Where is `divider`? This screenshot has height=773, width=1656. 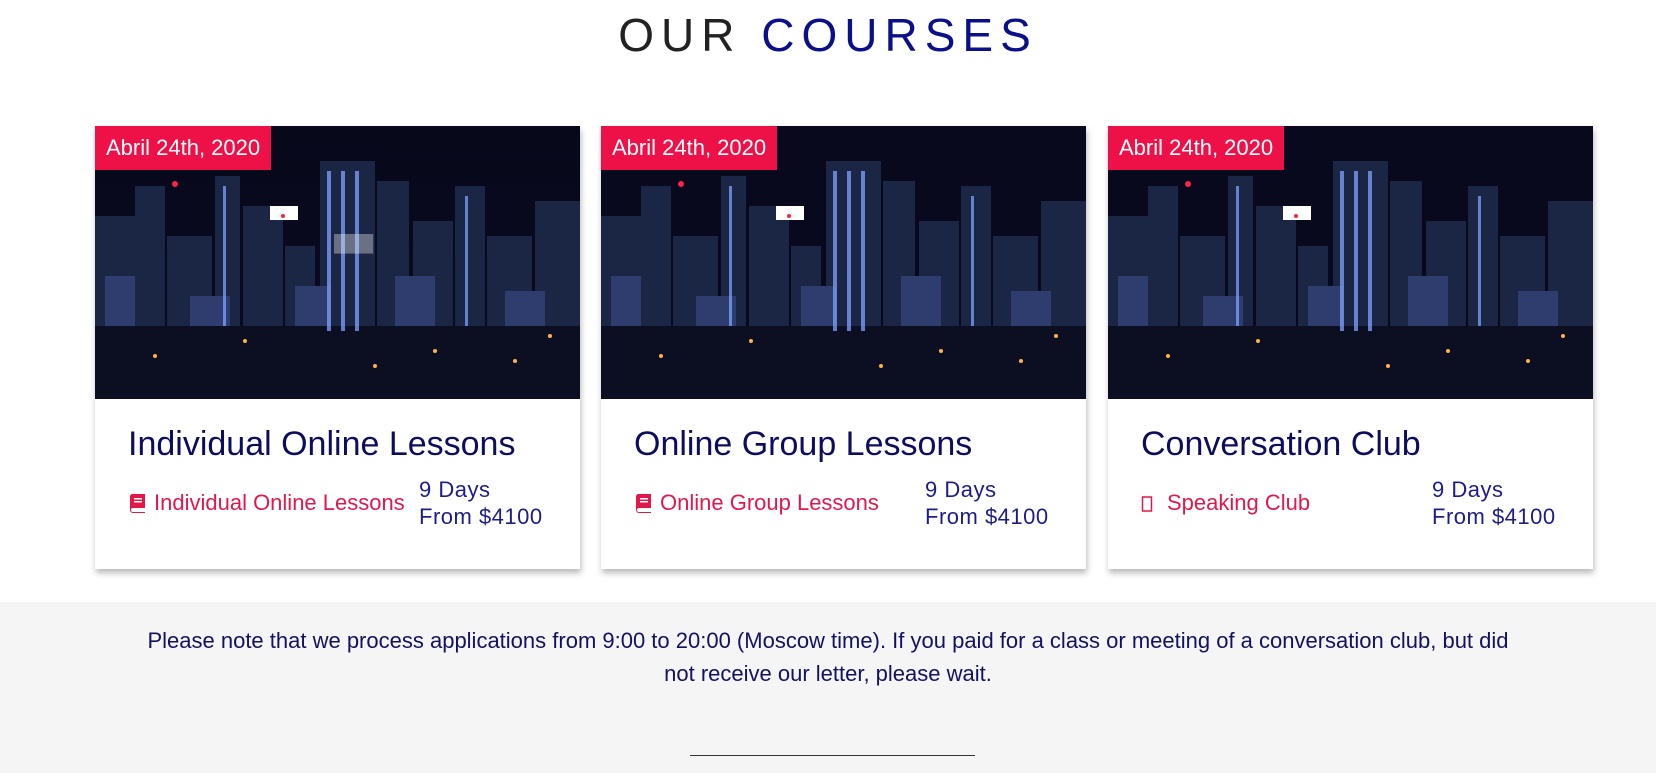 divider is located at coordinates (832, 755).